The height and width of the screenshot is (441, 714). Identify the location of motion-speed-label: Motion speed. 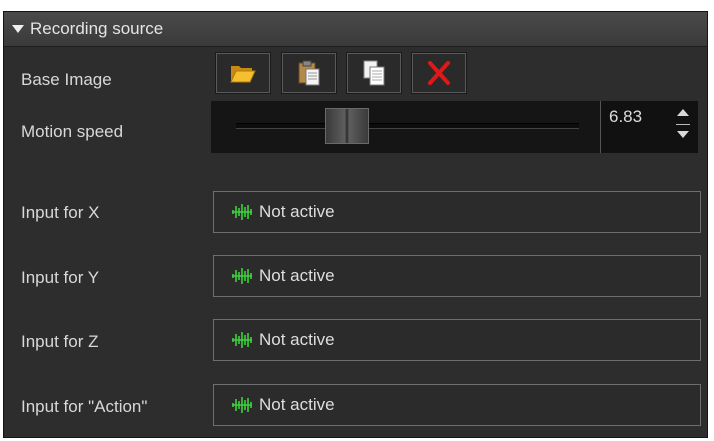
(72, 131).